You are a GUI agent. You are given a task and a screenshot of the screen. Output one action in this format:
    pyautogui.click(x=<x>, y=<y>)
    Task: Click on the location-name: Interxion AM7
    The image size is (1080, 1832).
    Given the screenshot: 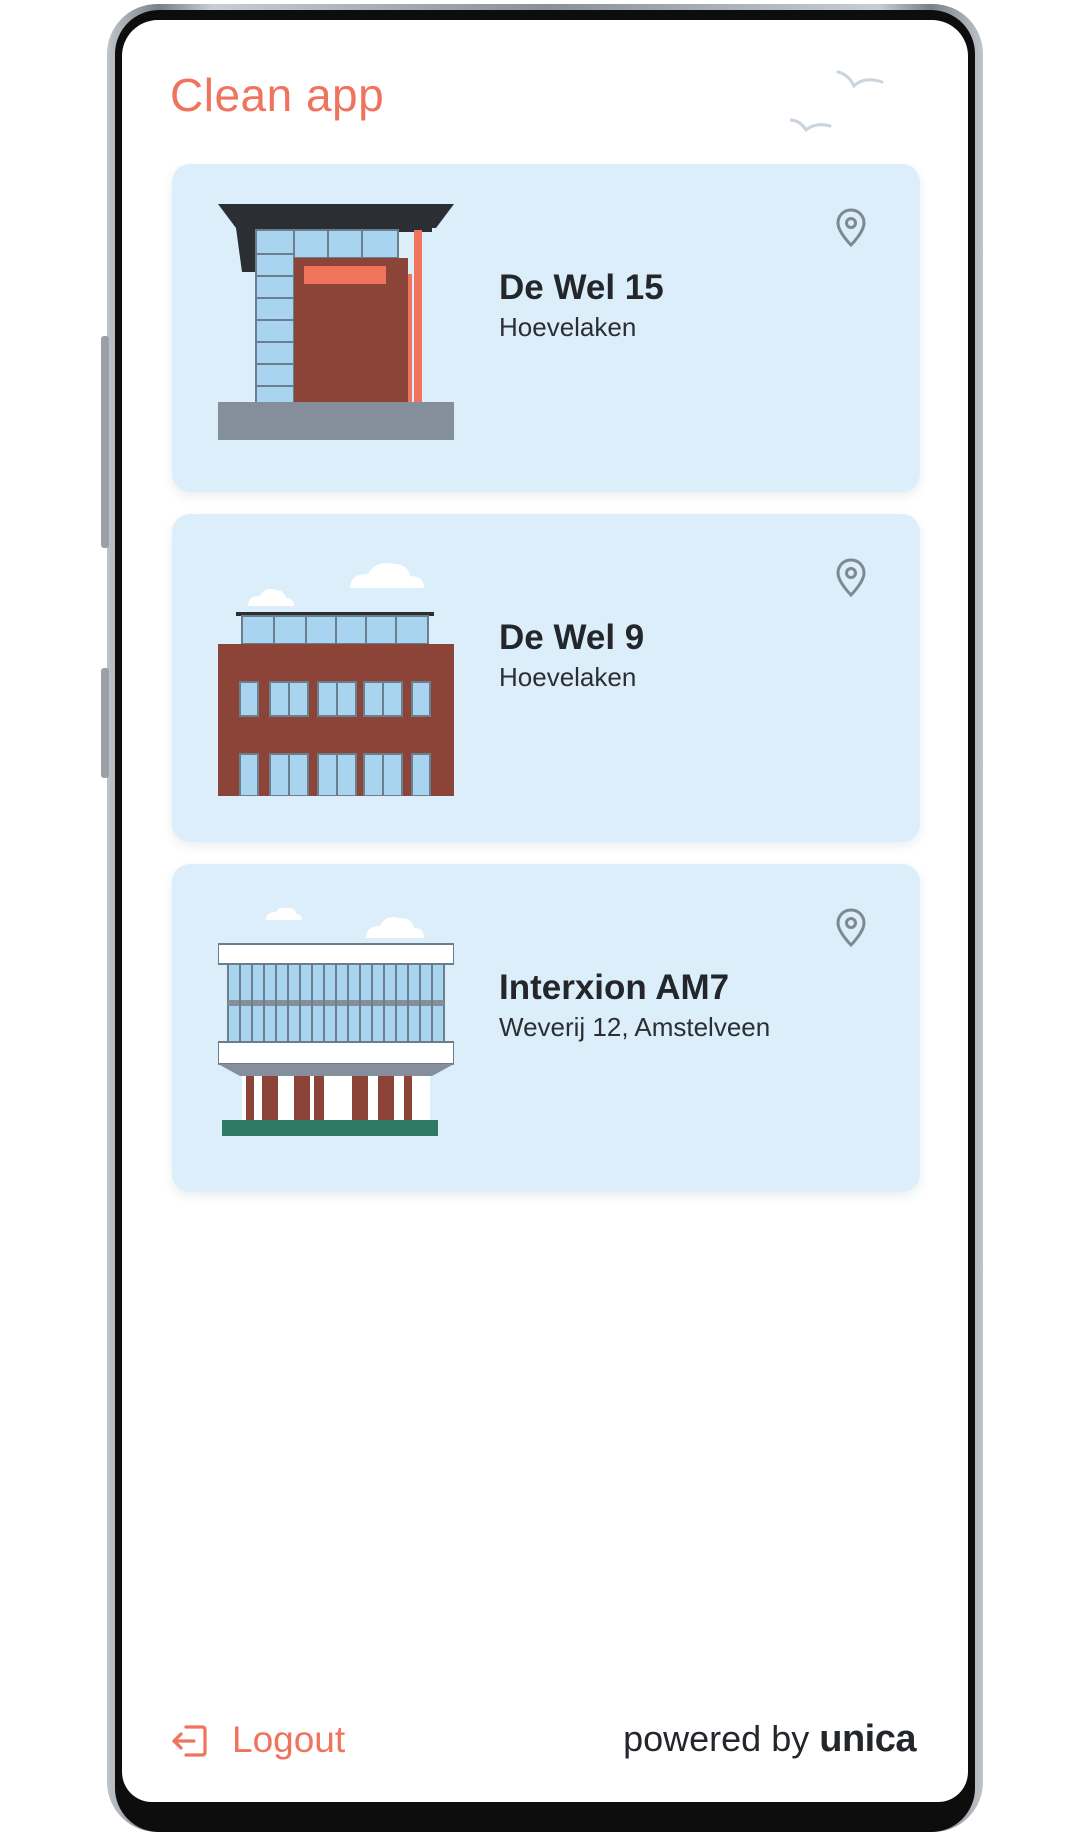 What is the action you would take?
    pyautogui.click(x=614, y=987)
    